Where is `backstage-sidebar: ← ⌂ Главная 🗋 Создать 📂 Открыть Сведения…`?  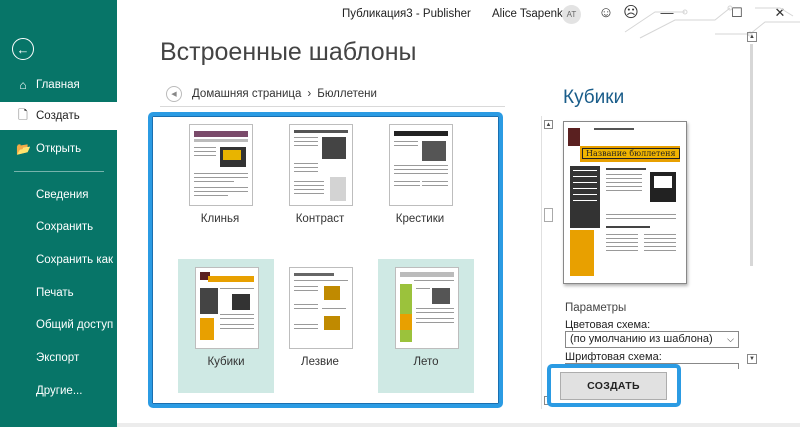 backstage-sidebar: ← ⌂ Главная 🗋 Создать 📂 Открыть Сведения… is located at coordinates (58, 213).